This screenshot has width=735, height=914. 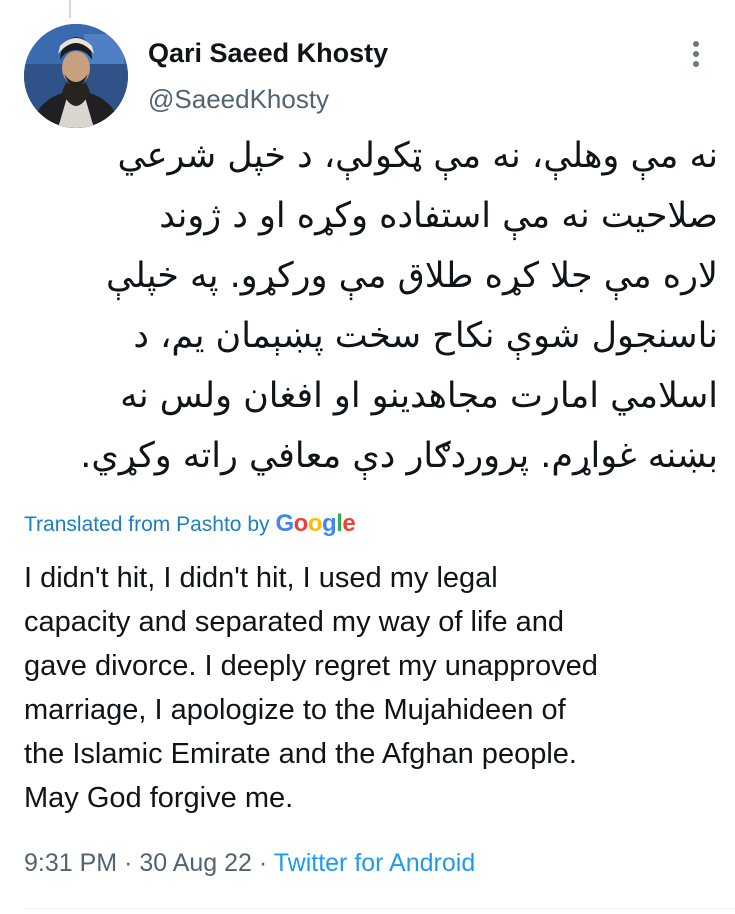 I want to click on more-vertical-icon, so click(x=696, y=55).